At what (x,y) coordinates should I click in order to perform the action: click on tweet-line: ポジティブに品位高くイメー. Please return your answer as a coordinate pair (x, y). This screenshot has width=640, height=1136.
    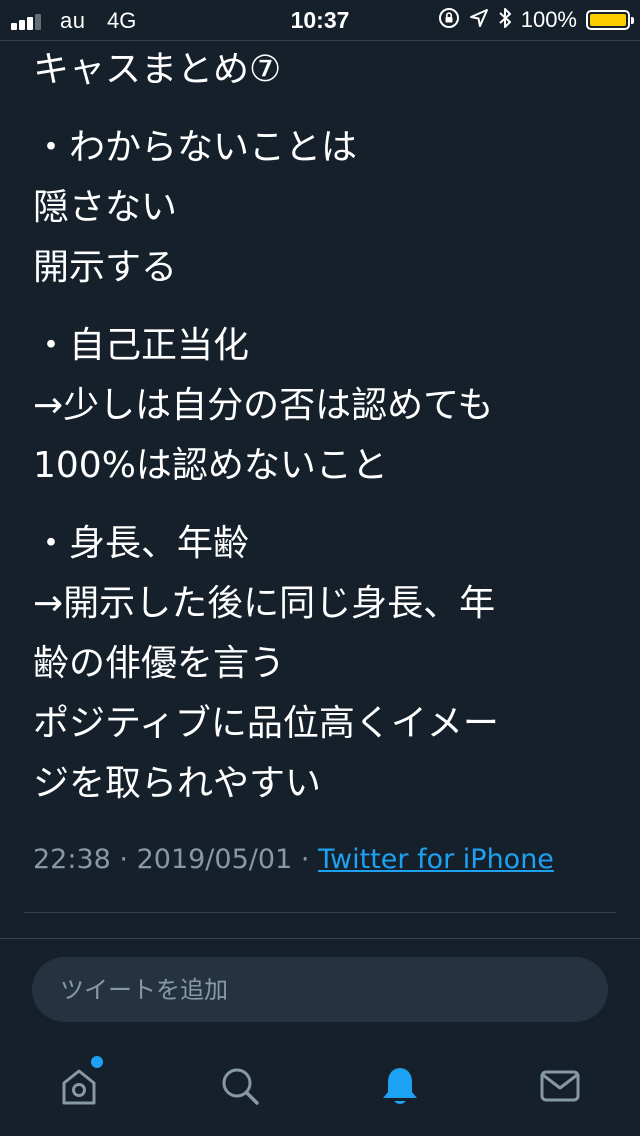
    Looking at the image, I should click on (266, 723).